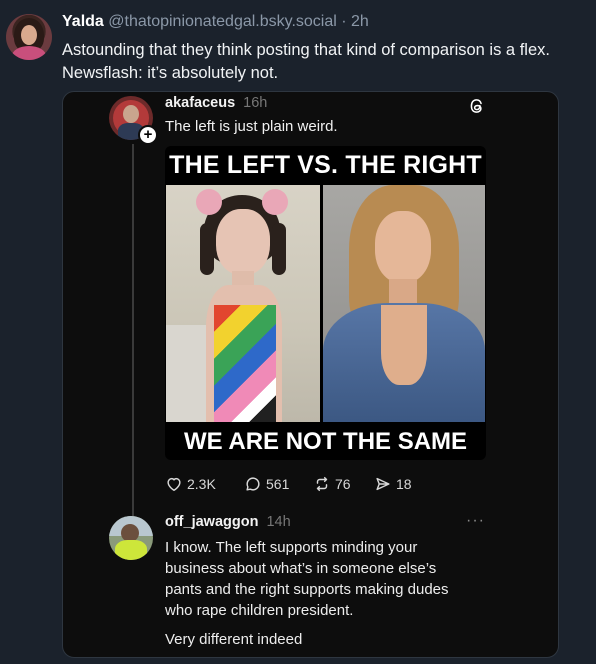 Image resolution: width=596 pixels, height=664 pixels. Describe the element at coordinates (259, 610) in the screenshot. I see `reply2-text-line: who rape children president.` at that location.